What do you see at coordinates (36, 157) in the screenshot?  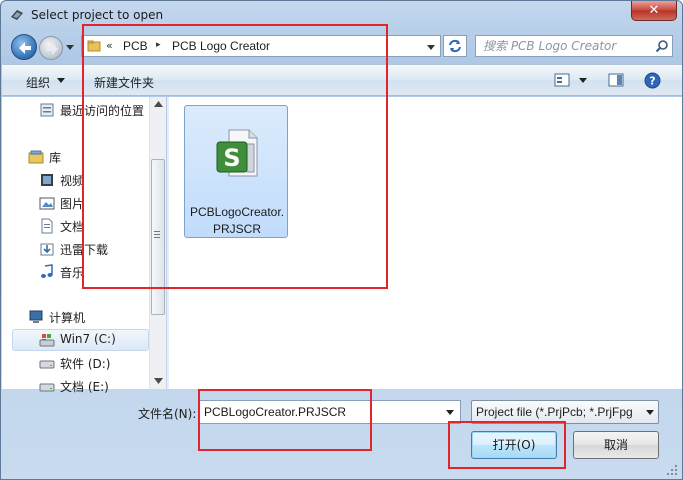 I see `library-icon` at bounding box center [36, 157].